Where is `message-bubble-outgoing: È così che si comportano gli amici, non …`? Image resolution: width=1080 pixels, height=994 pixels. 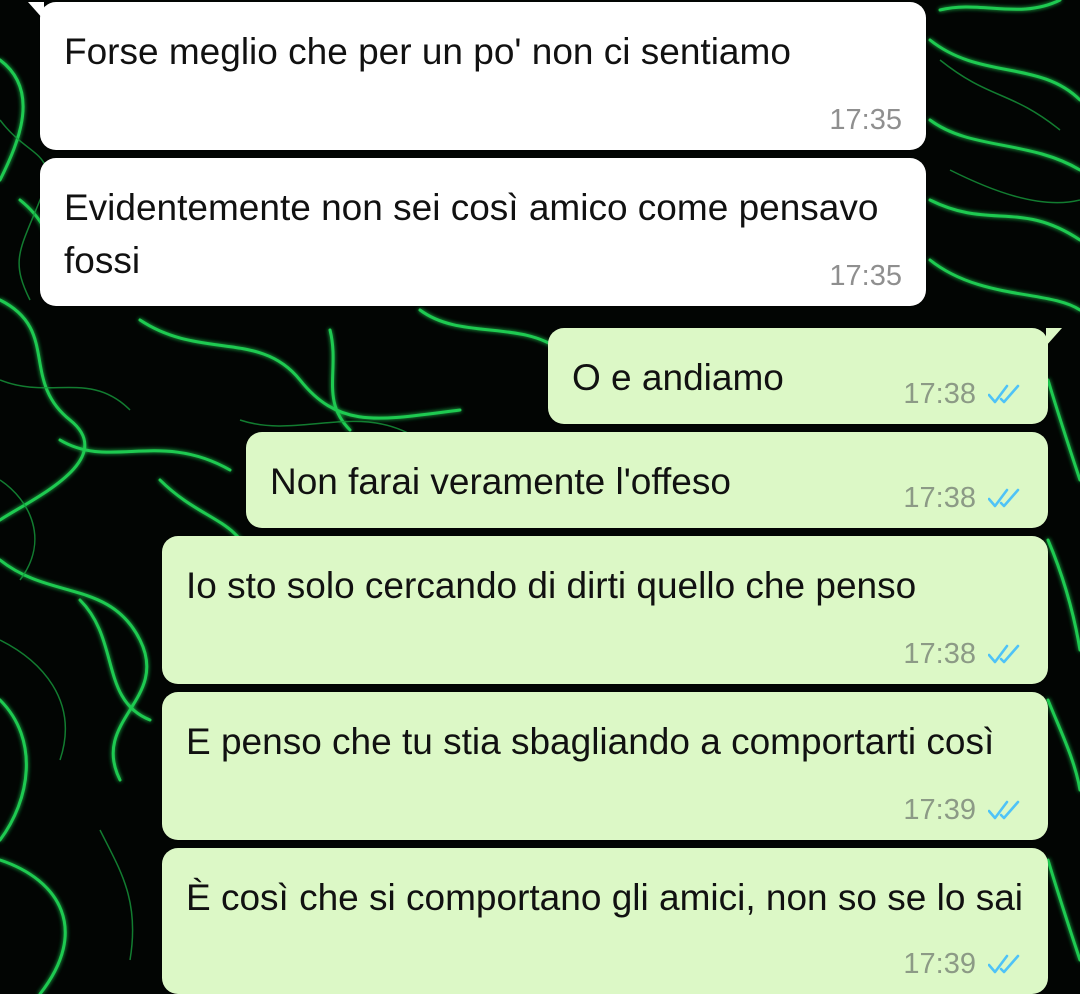 message-bubble-outgoing: È così che si comportano gli amici, non … is located at coordinates (605, 921).